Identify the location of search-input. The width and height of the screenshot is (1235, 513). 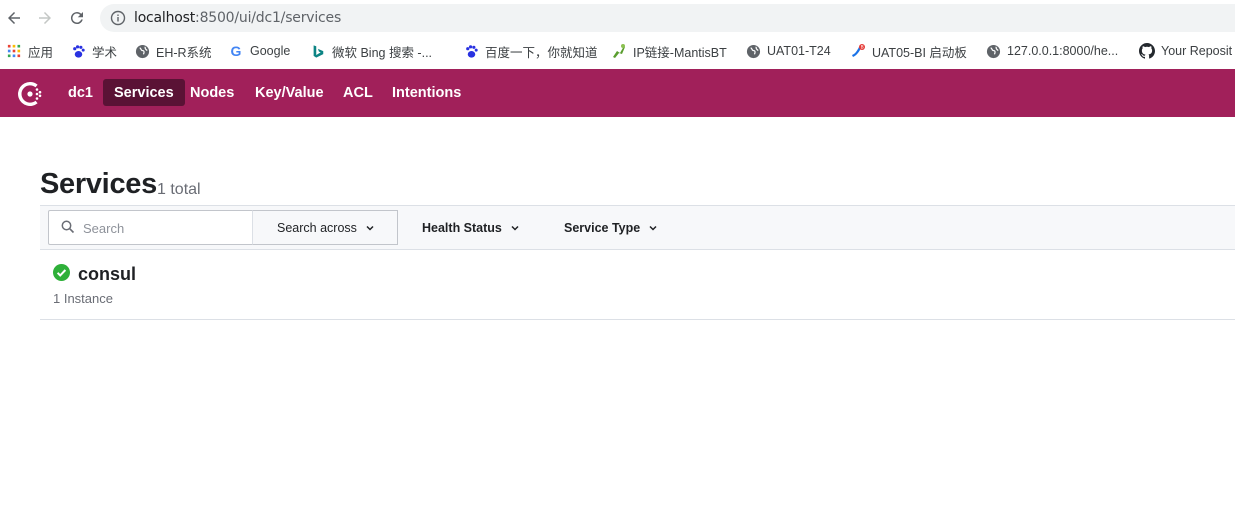
(165, 228).